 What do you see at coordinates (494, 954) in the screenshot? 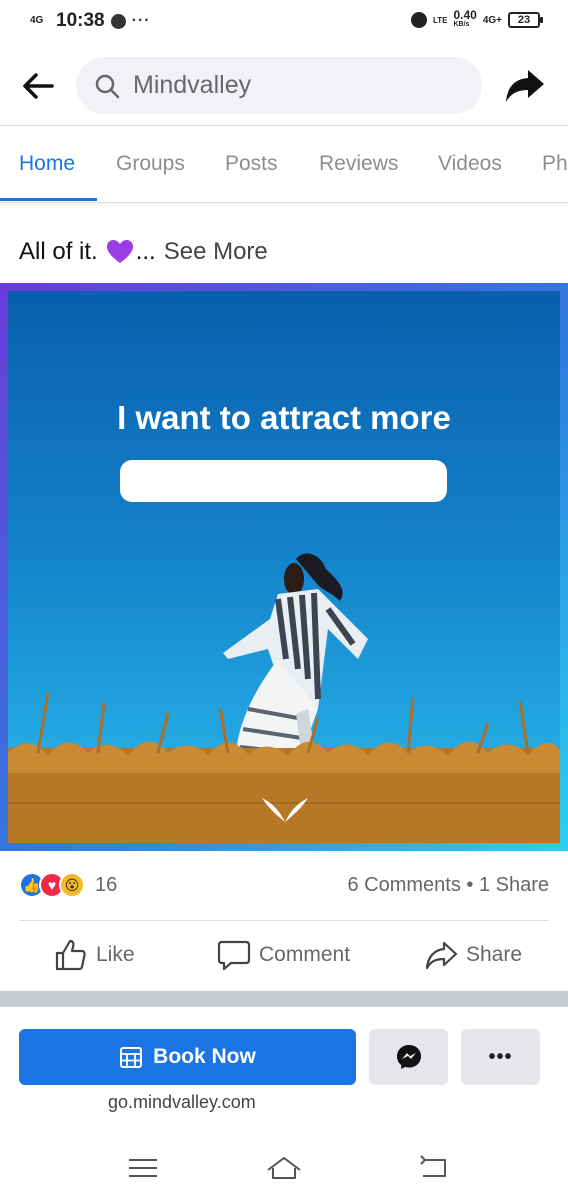
I see `share-label: Share` at bounding box center [494, 954].